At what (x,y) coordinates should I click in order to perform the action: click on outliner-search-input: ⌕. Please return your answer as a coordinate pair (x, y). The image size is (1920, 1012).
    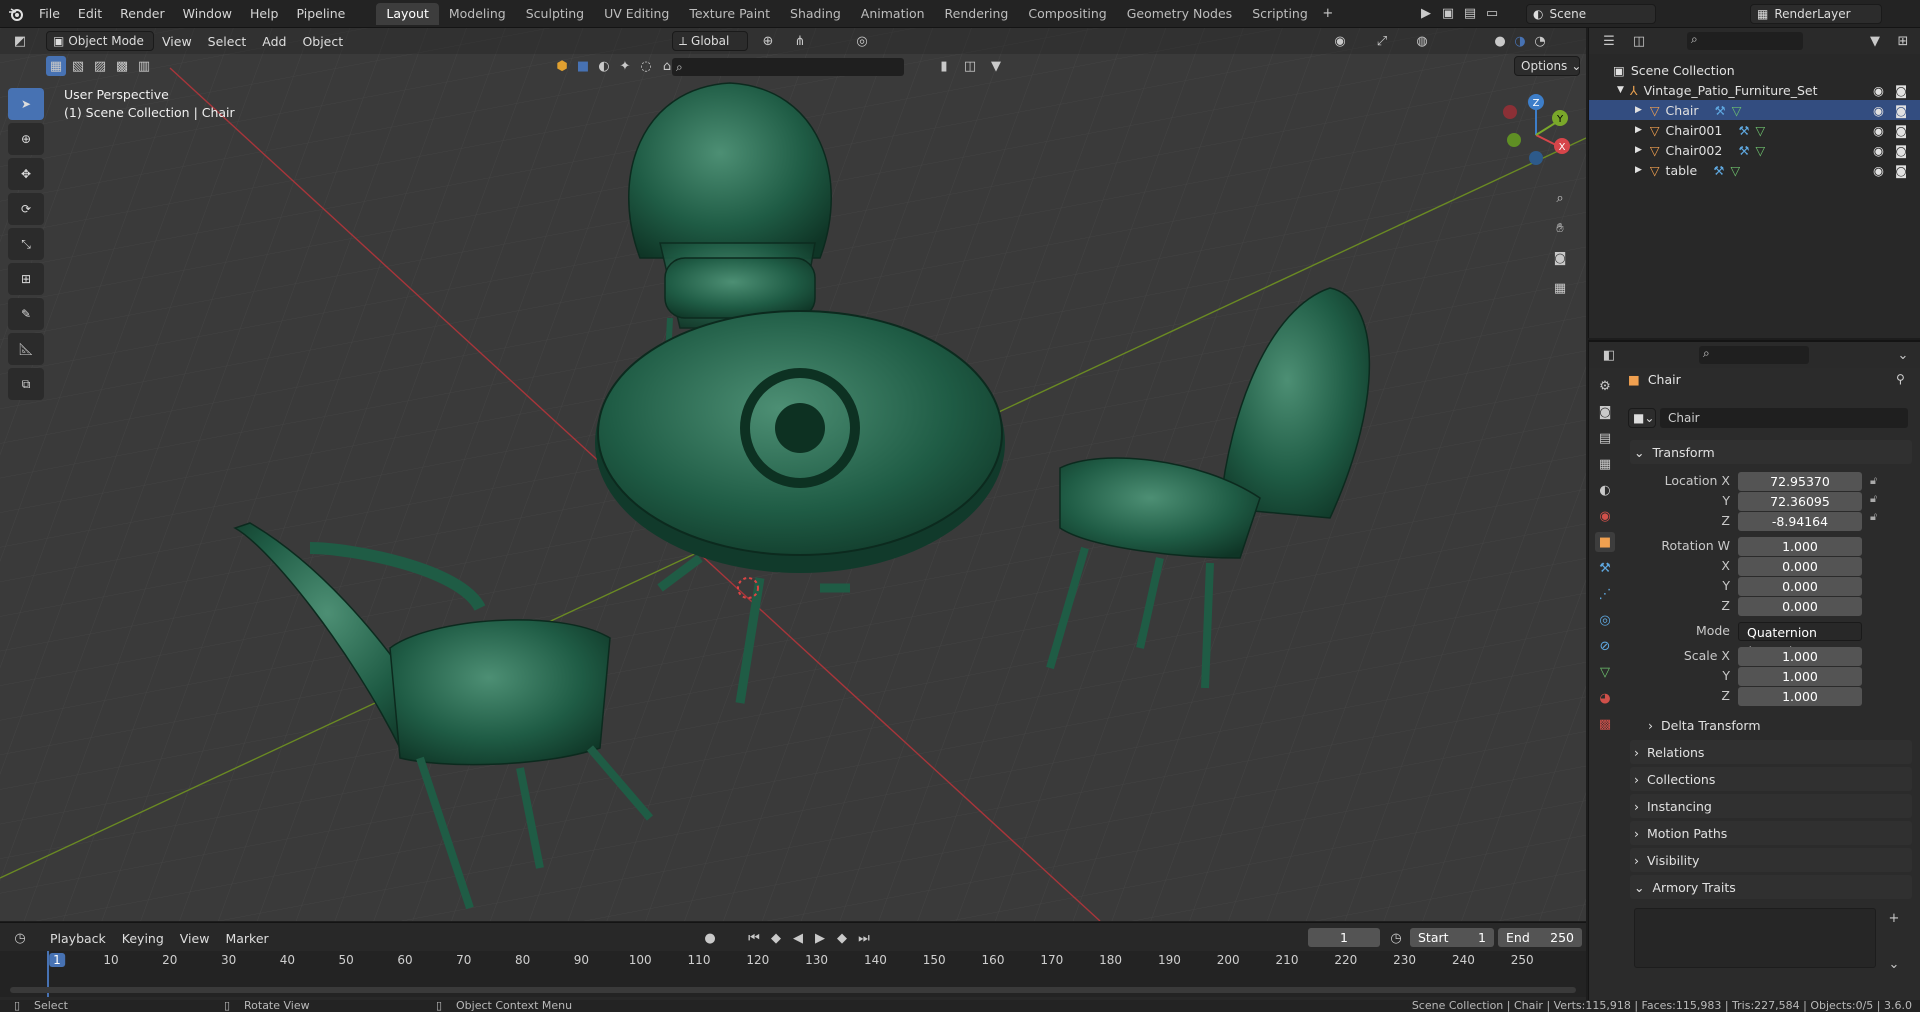
    Looking at the image, I should click on (1745, 41).